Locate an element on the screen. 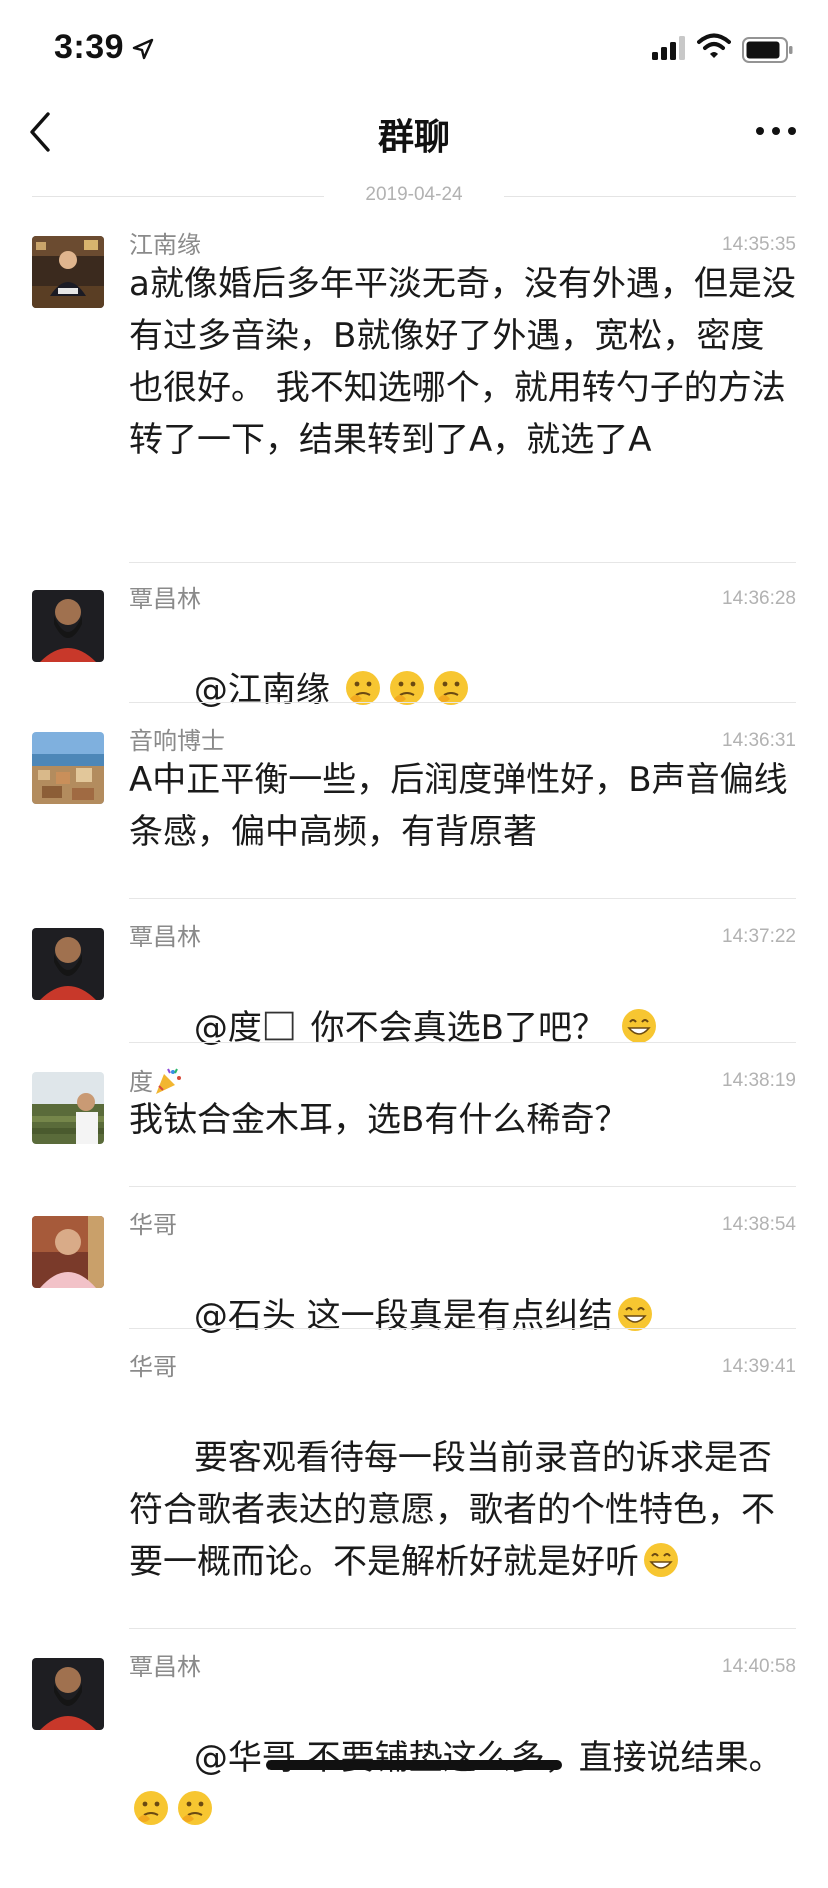 This screenshot has height=1888, width=828. party-popper-icon is located at coordinates (168, 1081).